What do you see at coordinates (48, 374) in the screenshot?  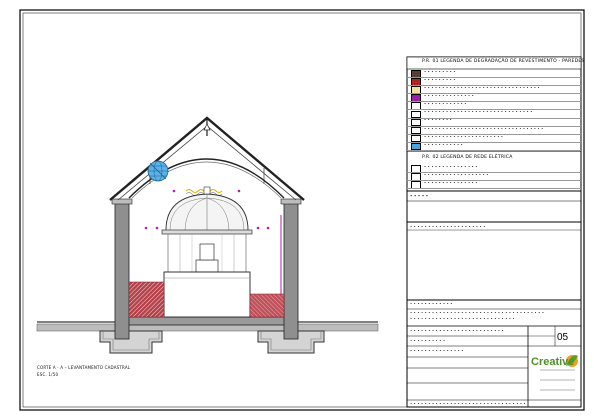 I see `drawing-scale: ESC. 1/50` at bounding box center [48, 374].